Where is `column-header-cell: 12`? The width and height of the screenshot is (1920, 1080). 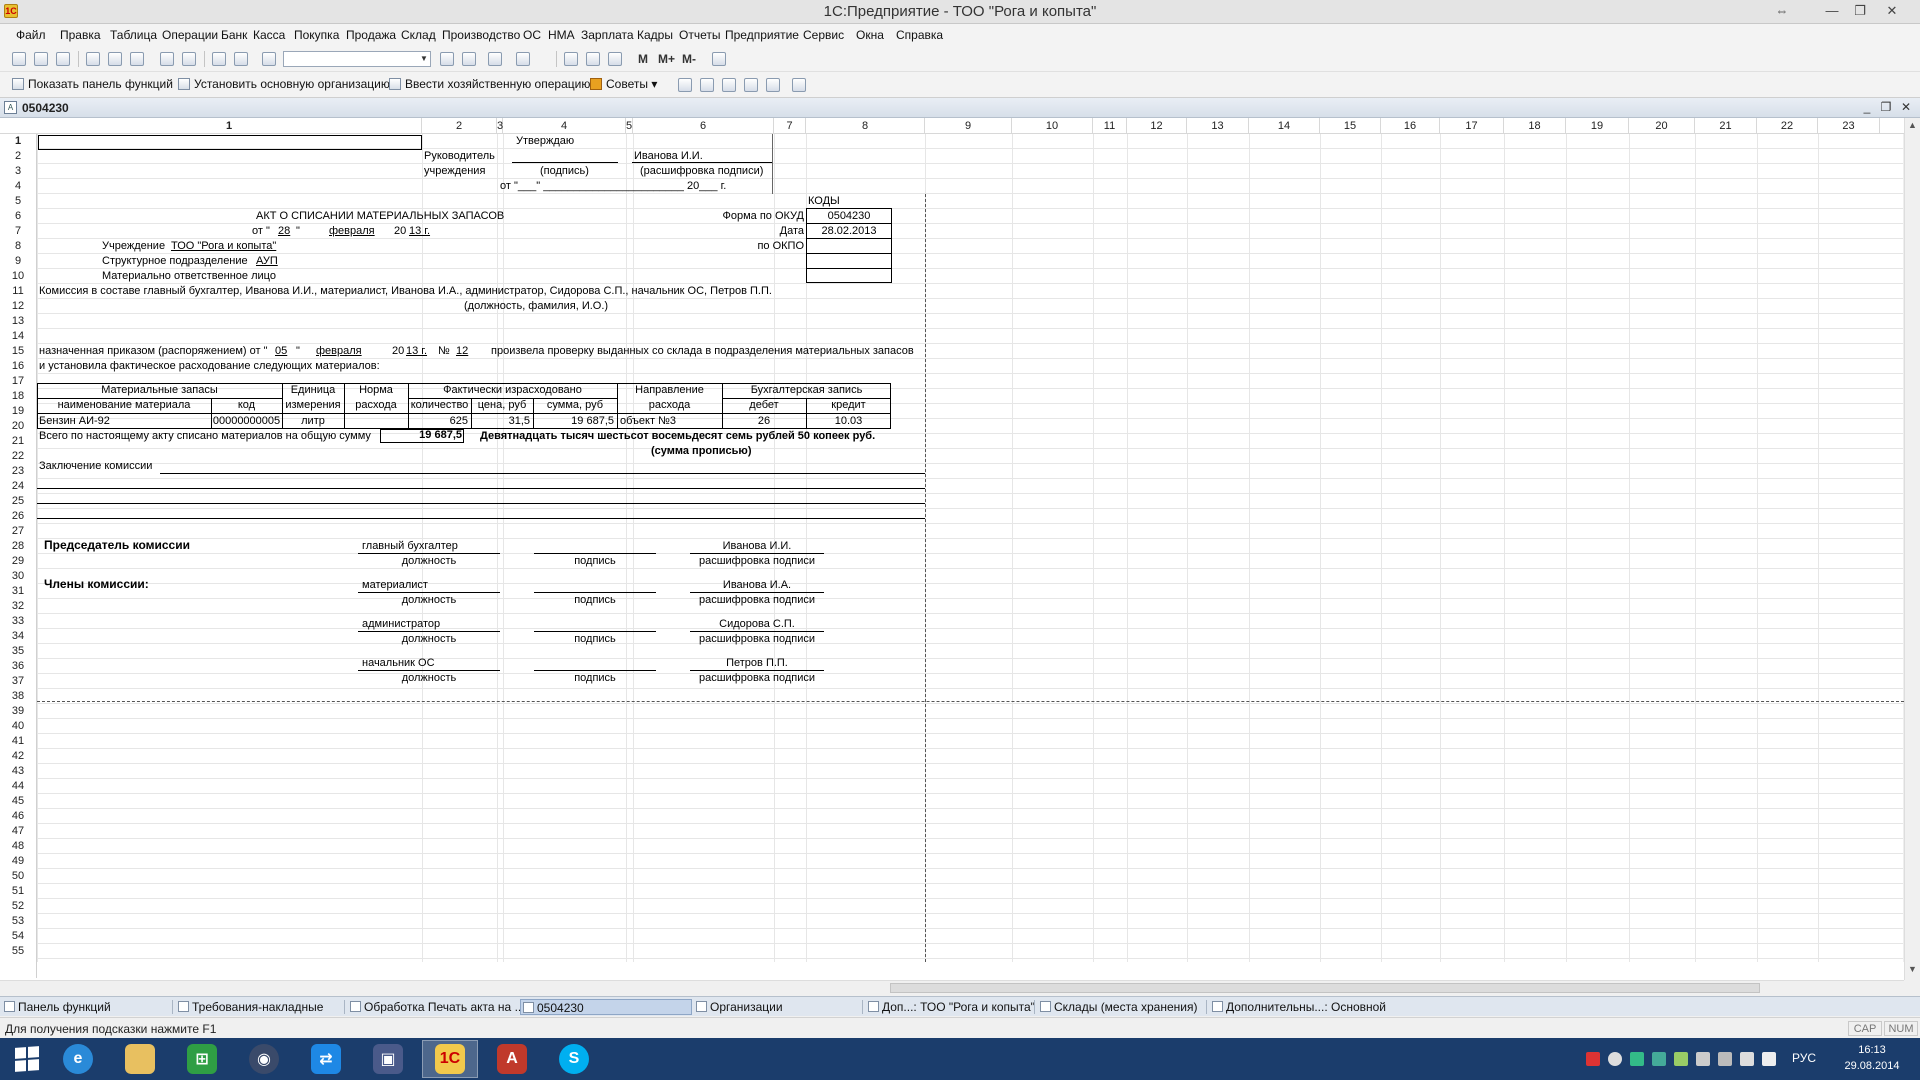
column-header-cell: 12 is located at coordinates (1157, 126).